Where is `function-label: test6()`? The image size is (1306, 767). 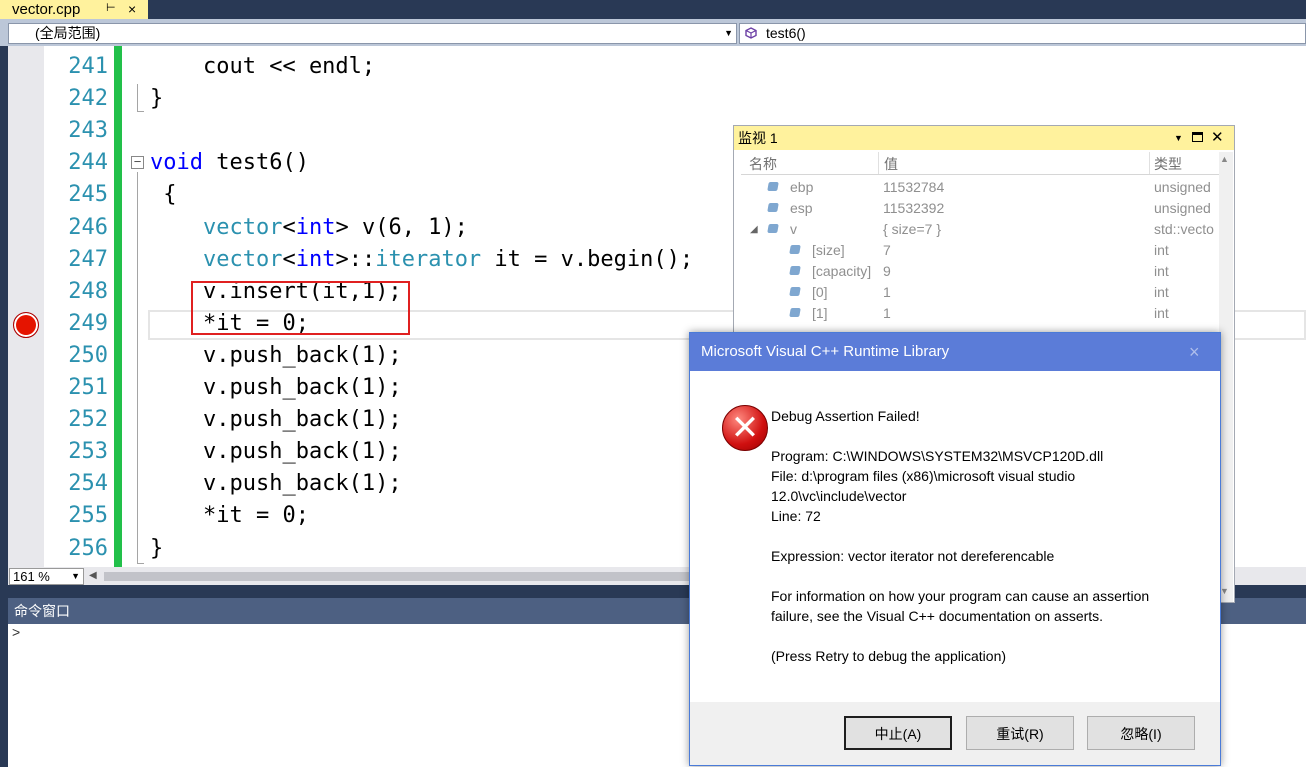 function-label: test6() is located at coordinates (786, 33).